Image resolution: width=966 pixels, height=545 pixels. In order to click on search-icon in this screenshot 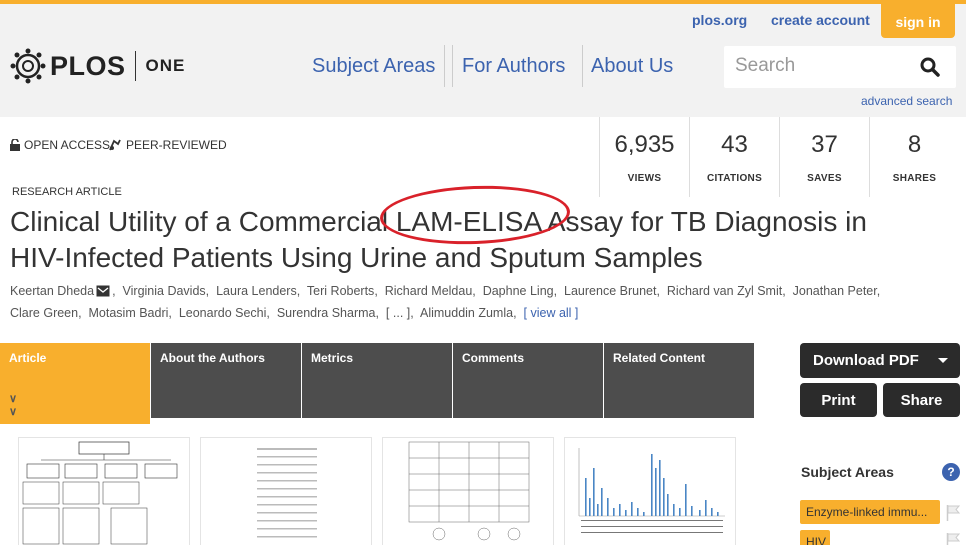, I will do `click(930, 67)`.